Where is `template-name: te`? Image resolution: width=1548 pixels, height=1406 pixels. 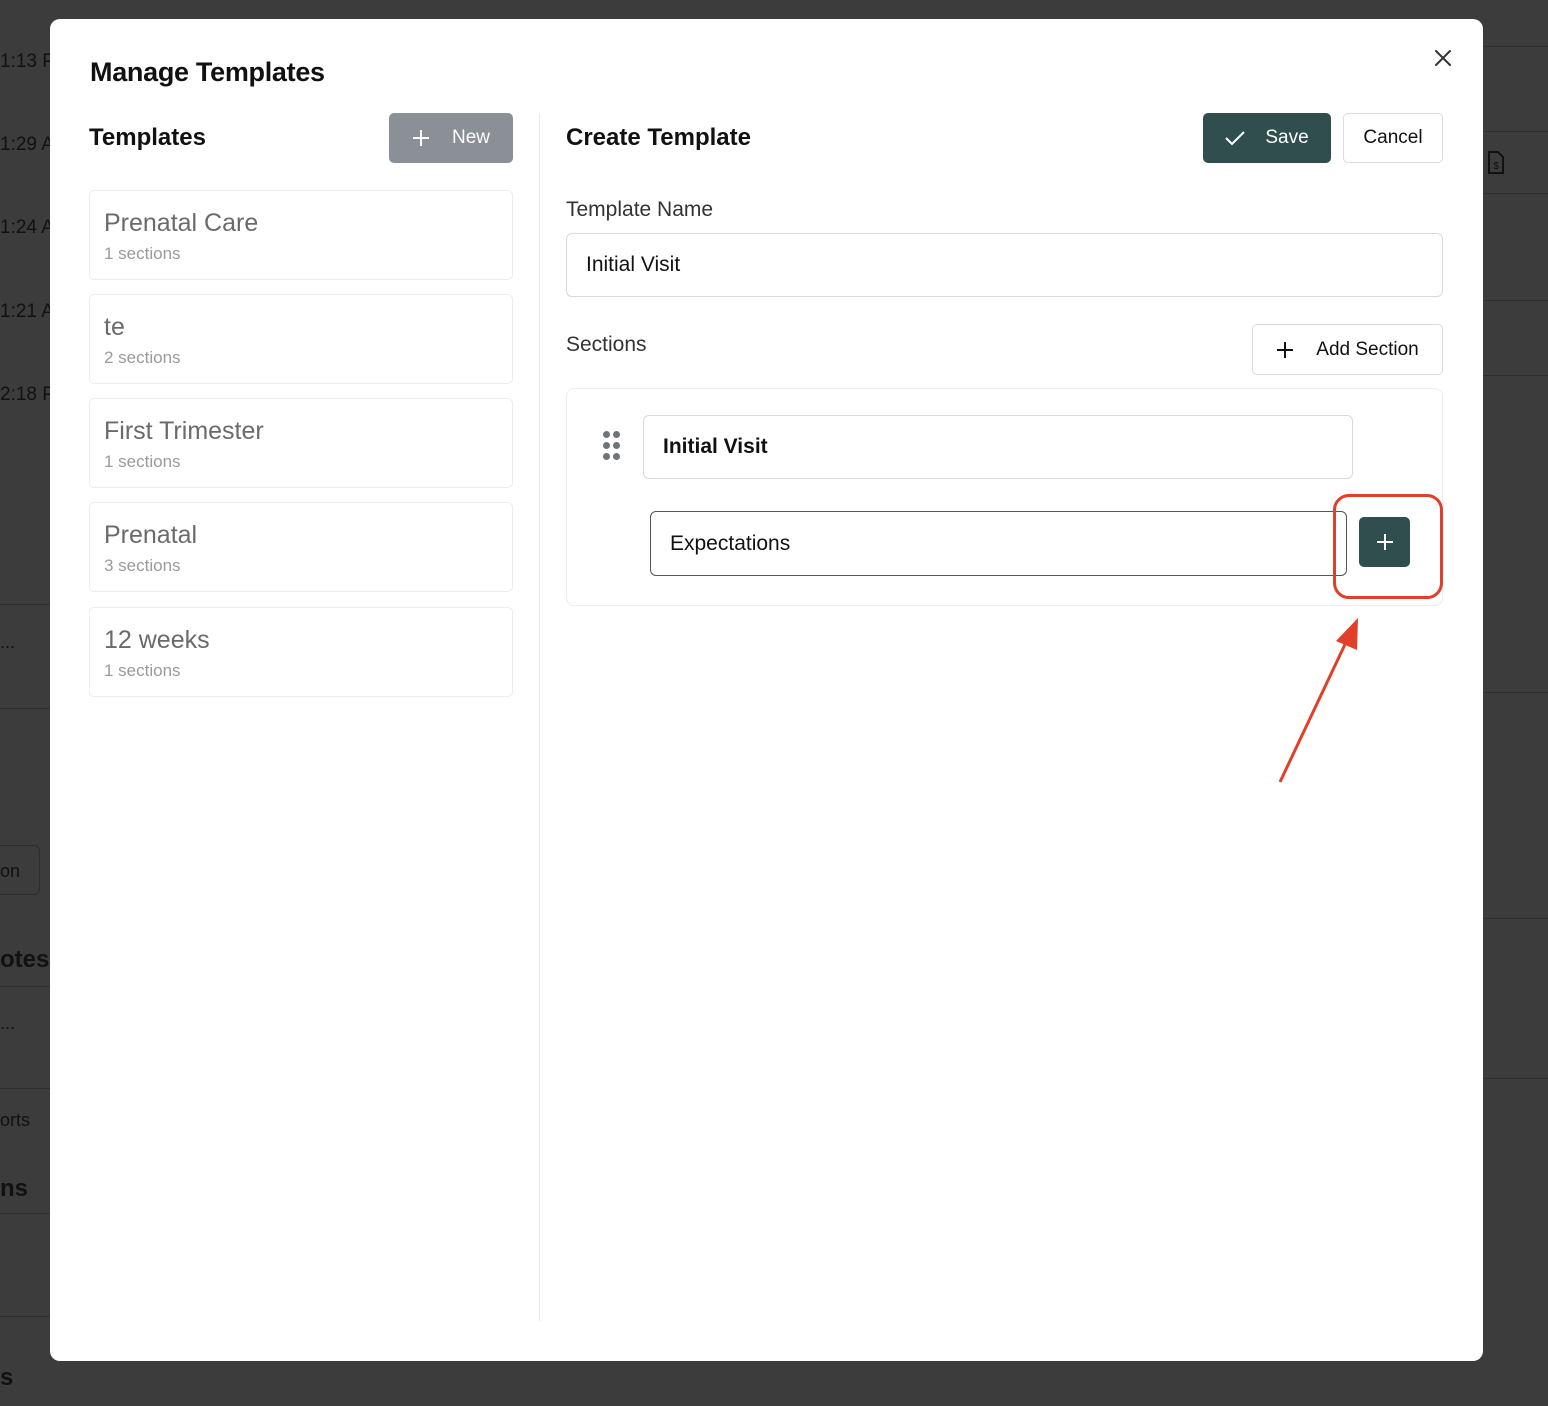 template-name: te is located at coordinates (114, 327).